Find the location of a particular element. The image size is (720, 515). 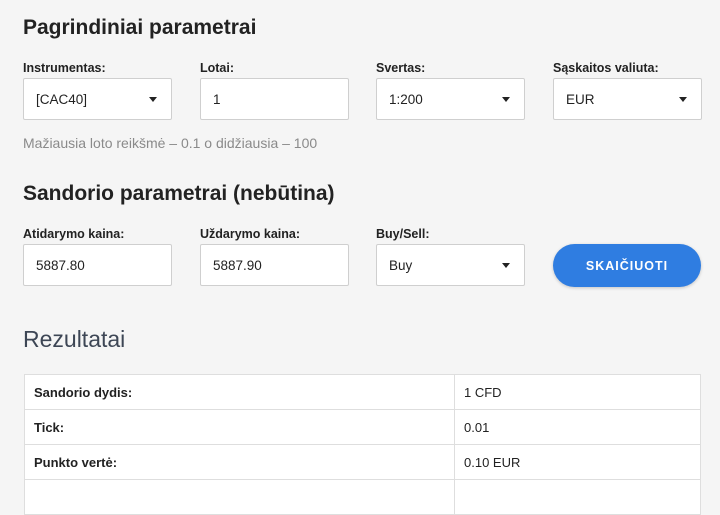

result-key: Sandorio dydis: is located at coordinates (239, 392).